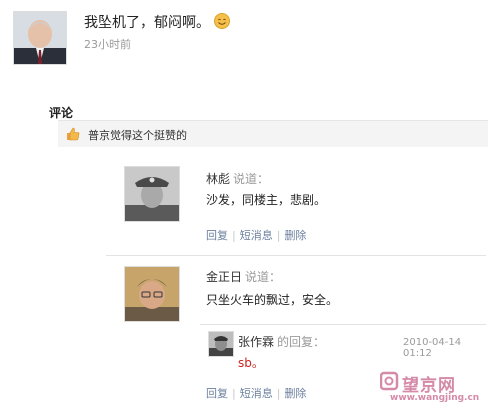 This screenshot has height=410, width=490. What do you see at coordinates (107, 44) in the screenshot?
I see `post-time: 23小时前` at bounding box center [107, 44].